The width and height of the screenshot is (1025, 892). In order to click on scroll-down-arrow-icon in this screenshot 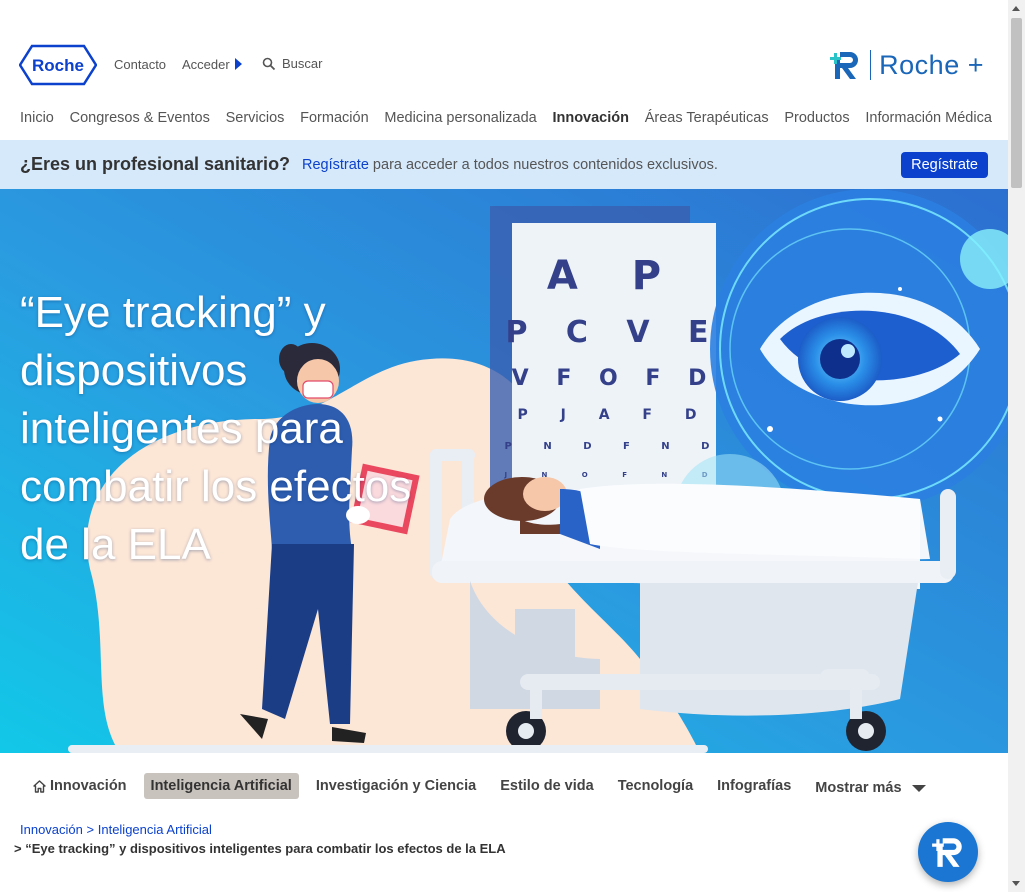, I will do `click(1016, 883)`.